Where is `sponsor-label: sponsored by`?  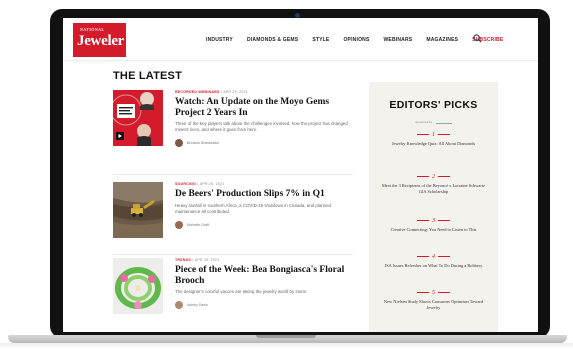
sponsor-label: sponsored by is located at coordinates (423, 122).